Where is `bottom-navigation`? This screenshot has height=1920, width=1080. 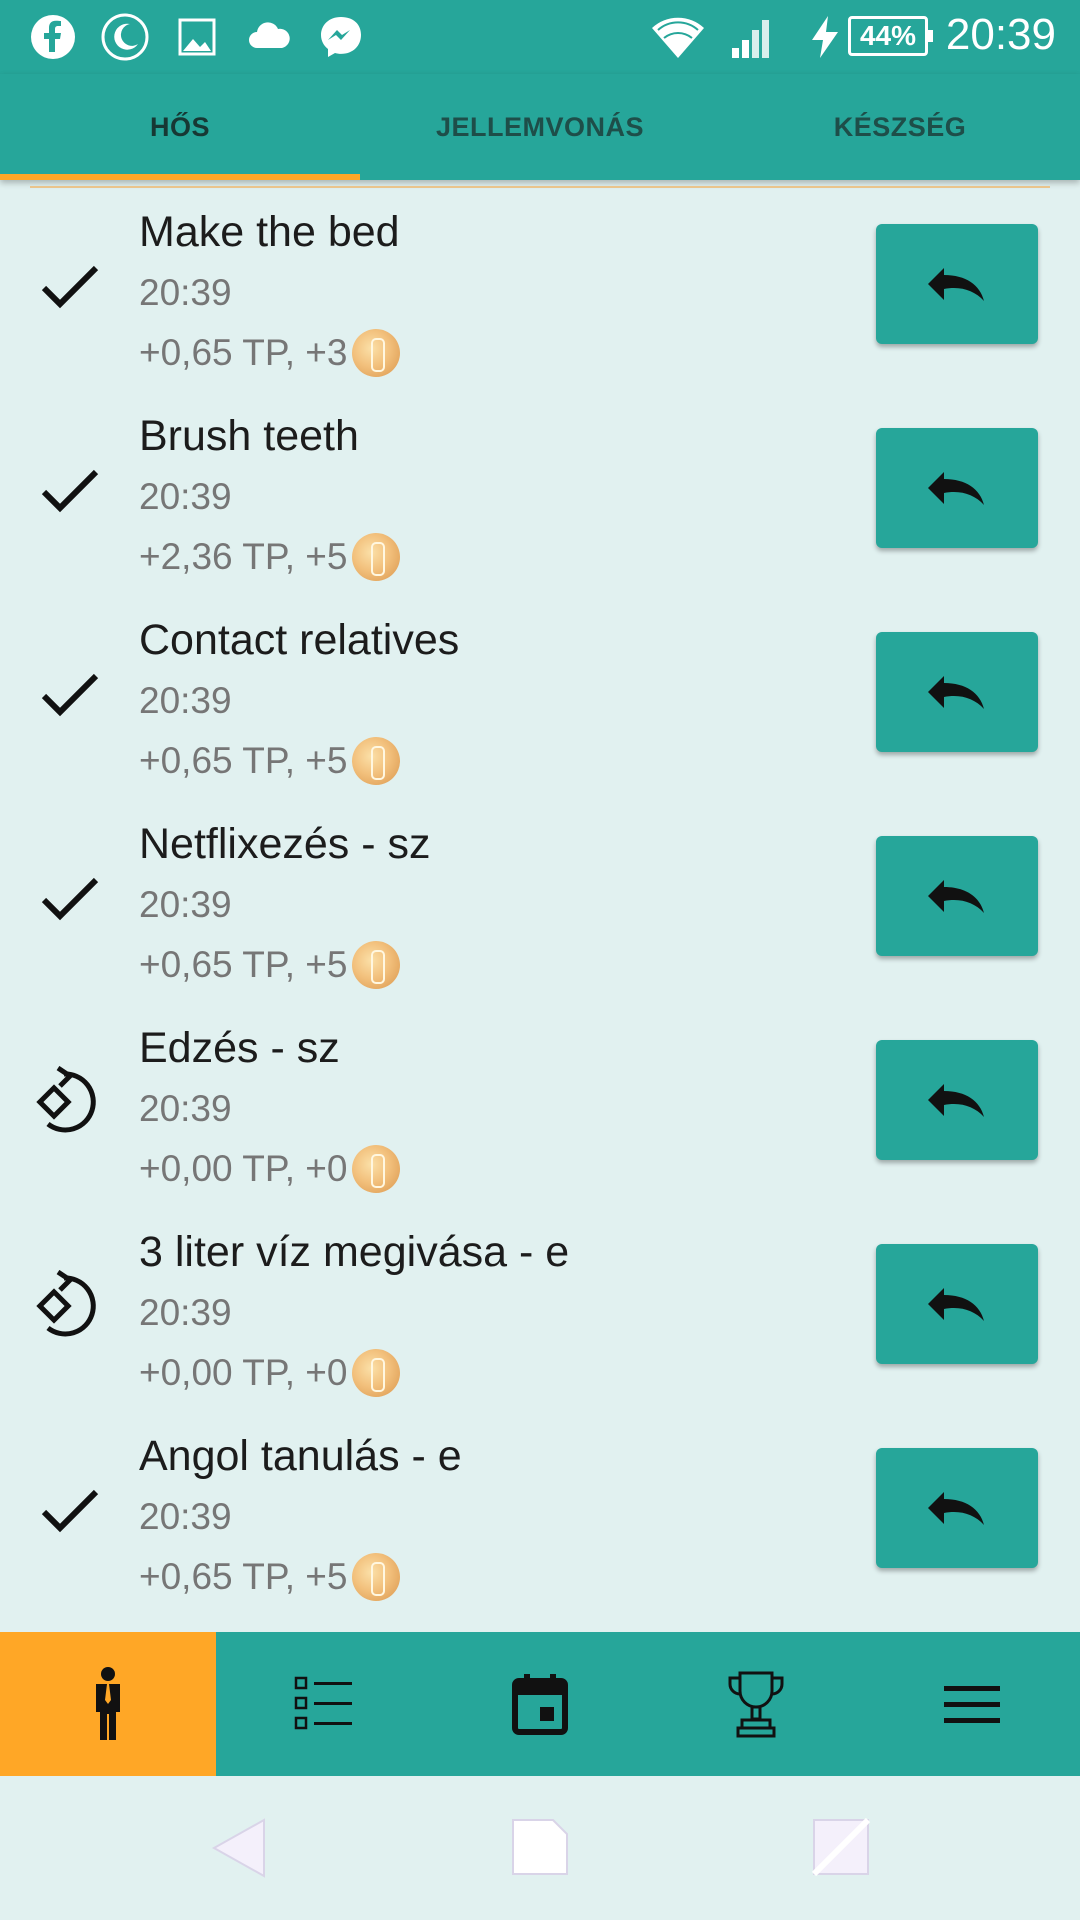 bottom-navigation is located at coordinates (540, 1704).